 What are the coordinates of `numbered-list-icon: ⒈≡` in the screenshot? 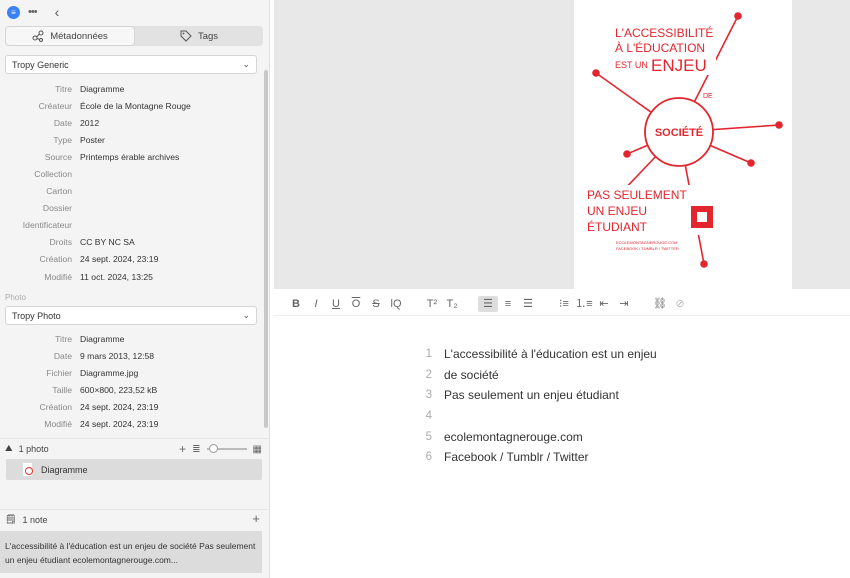 It's located at (584, 304).